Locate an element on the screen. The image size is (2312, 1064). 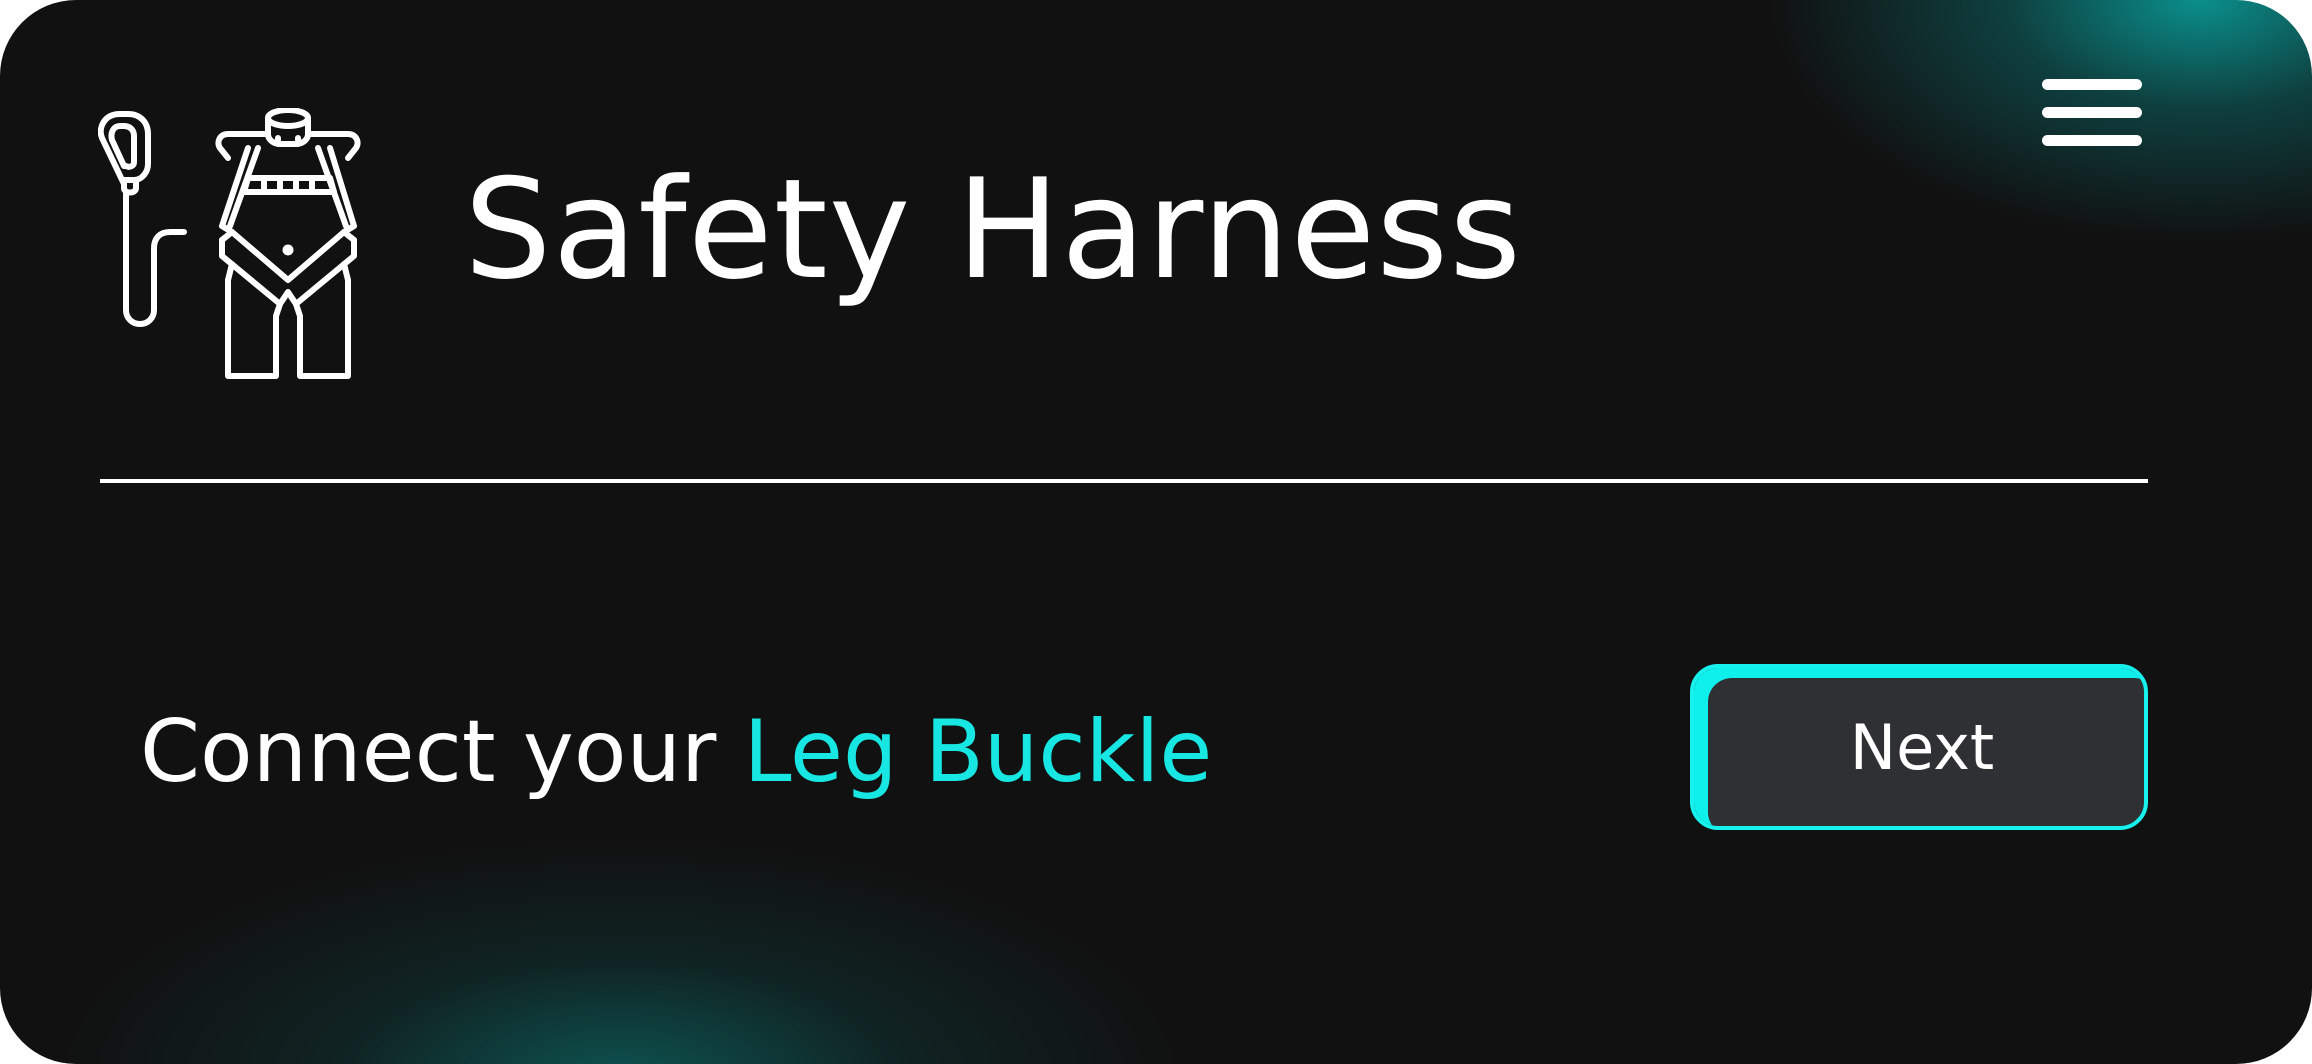
instruction-text: Connect your Leg Buckle is located at coordinates (676, 752).